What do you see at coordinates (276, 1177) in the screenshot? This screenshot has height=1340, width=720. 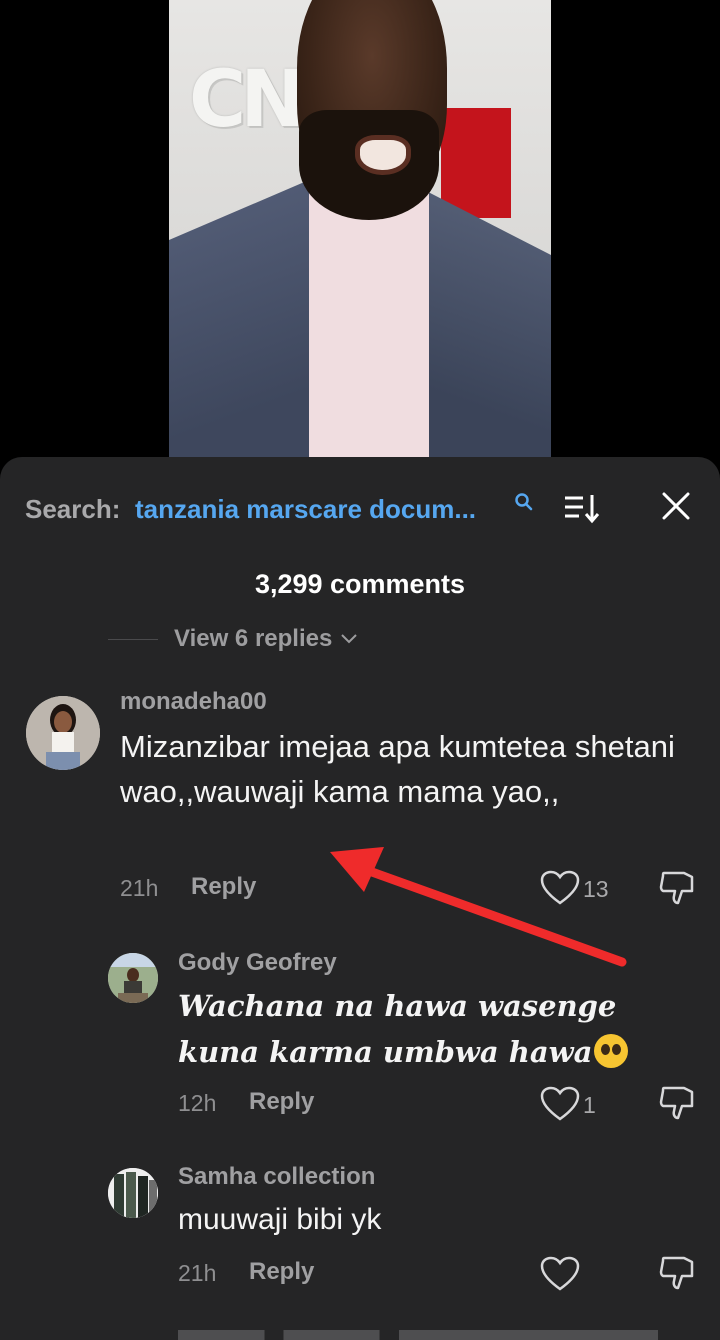 I see `comment-username: Samha collection` at bounding box center [276, 1177].